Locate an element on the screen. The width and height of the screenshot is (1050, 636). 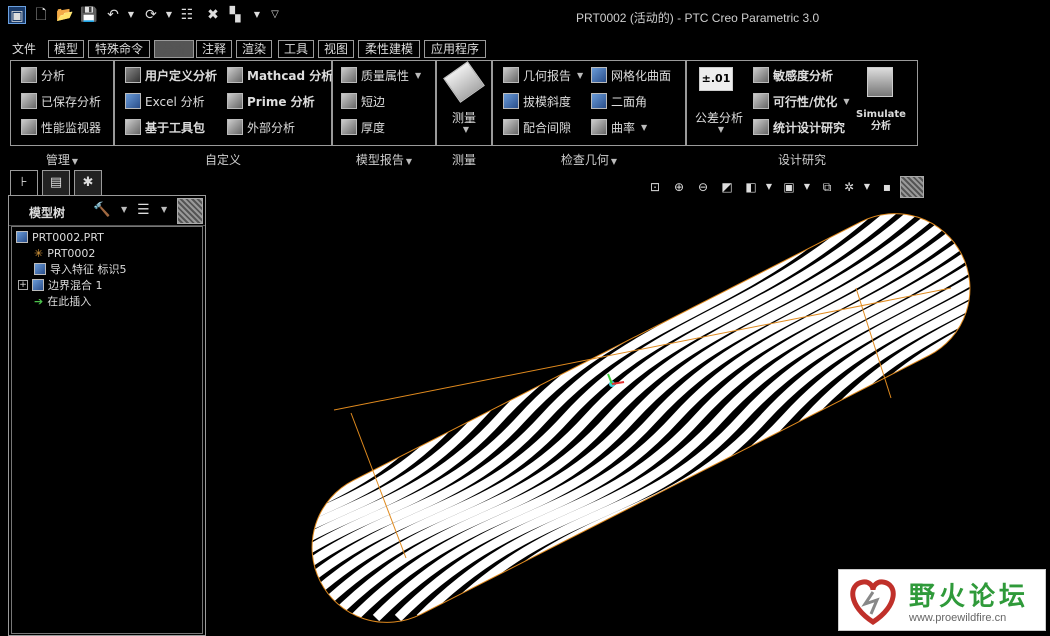
tab-render: 渲染 is located at coordinates (254, 49).